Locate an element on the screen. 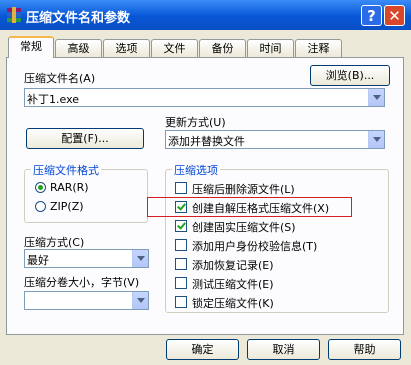  split-volume-combobox is located at coordinates (86, 300).